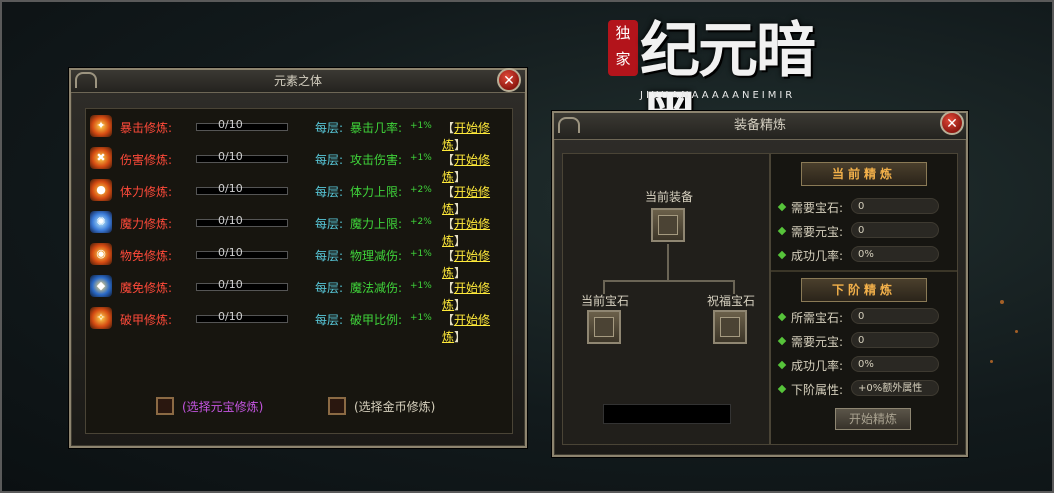 The image size is (1054, 493). I want to click on gold-coin-option: (选择金币修炼), so click(381, 406).